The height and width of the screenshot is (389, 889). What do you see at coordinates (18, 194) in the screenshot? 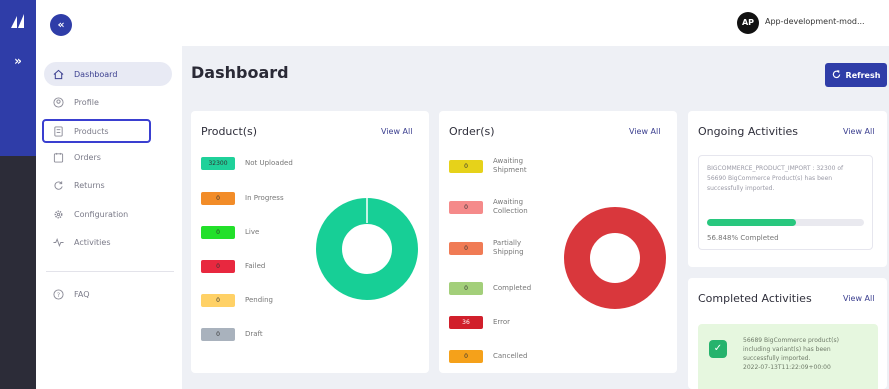
I see `app-rail: »` at bounding box center [18, 194].